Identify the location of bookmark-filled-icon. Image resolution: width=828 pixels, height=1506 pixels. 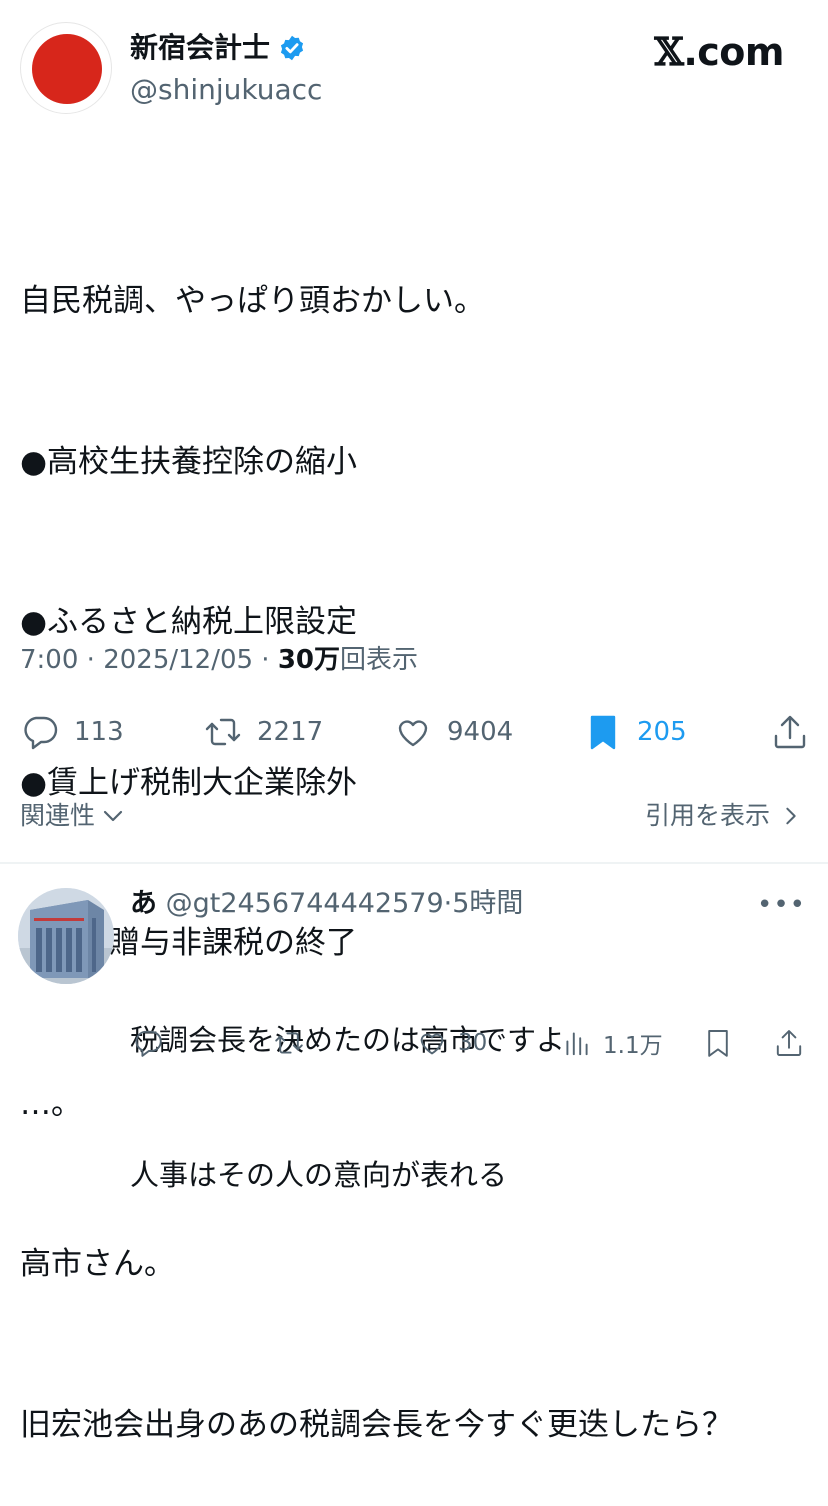
(603, 732).